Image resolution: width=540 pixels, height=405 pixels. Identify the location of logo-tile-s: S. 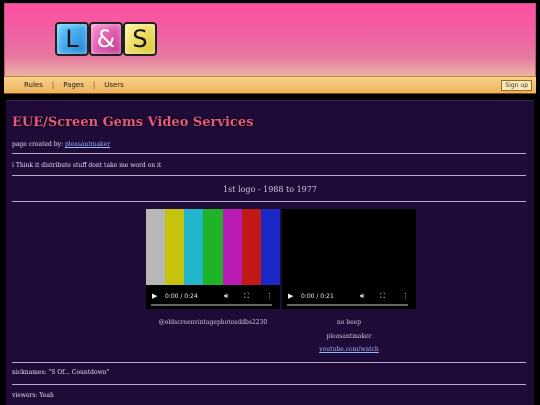
(140, 39).